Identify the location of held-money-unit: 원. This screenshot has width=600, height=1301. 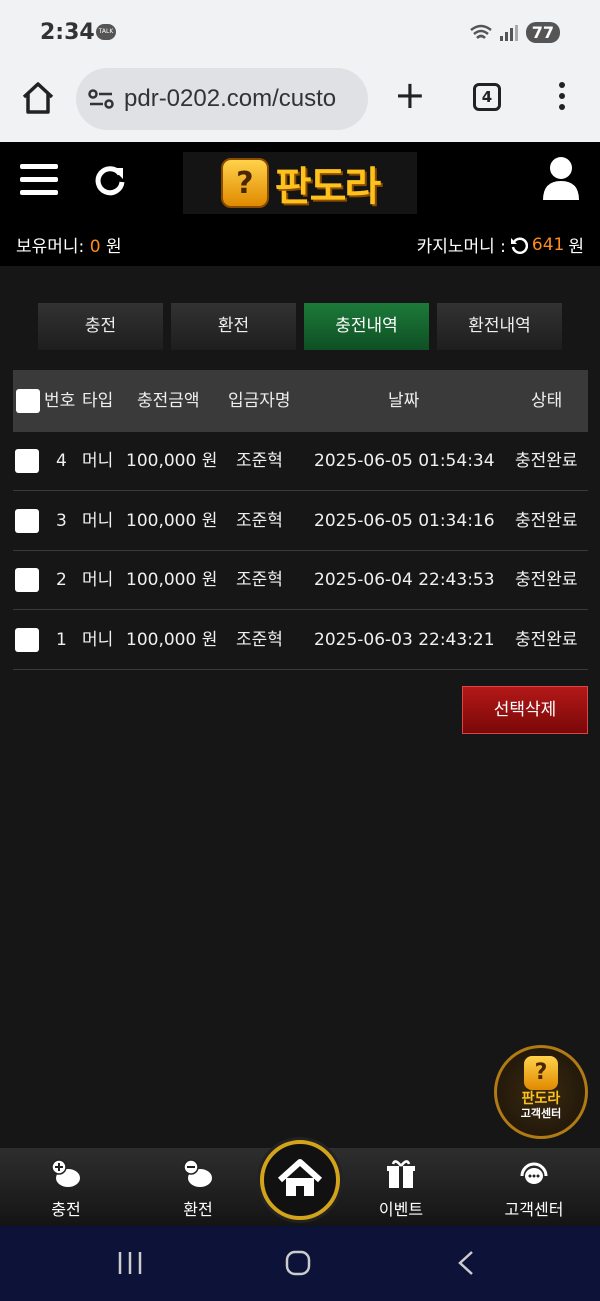
(113, 247).